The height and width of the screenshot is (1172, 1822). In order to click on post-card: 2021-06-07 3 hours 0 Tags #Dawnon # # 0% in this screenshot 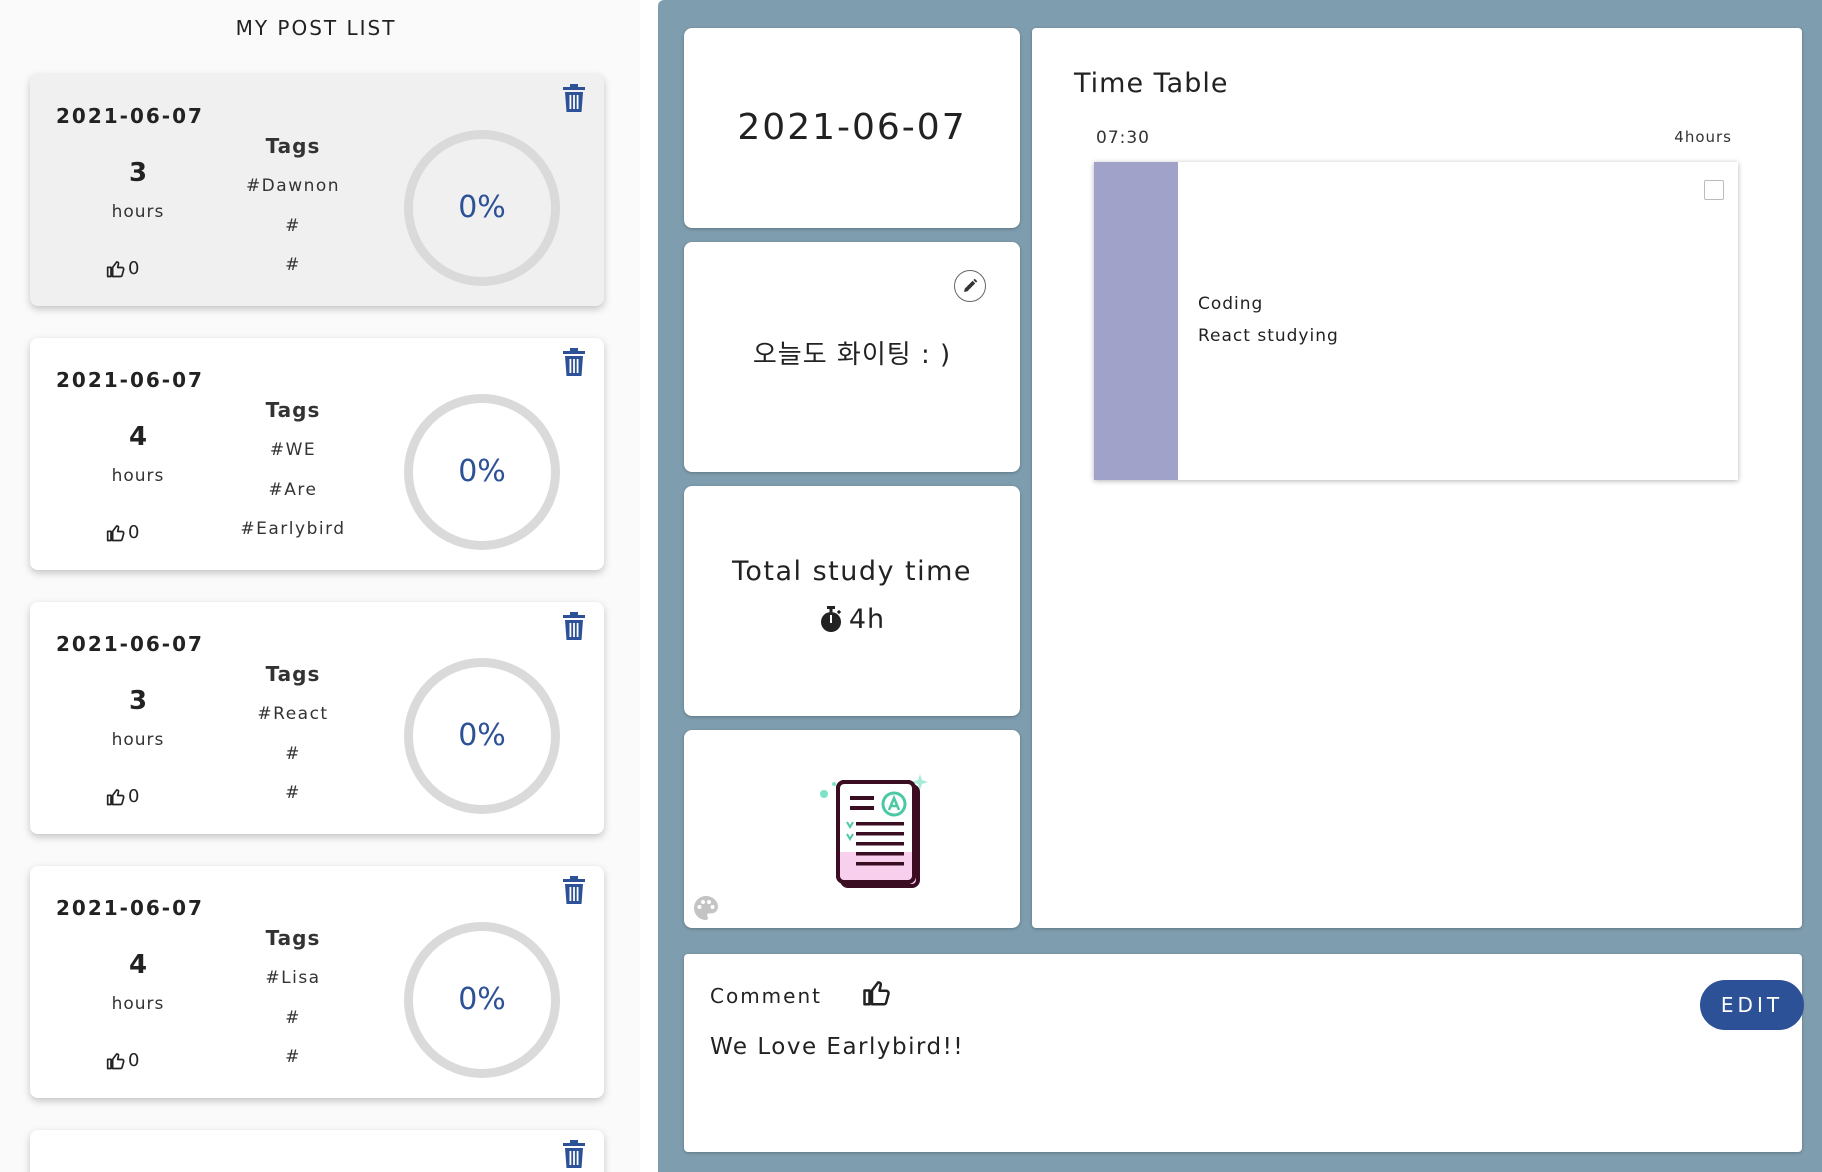, I will do `click(317, 190)`.